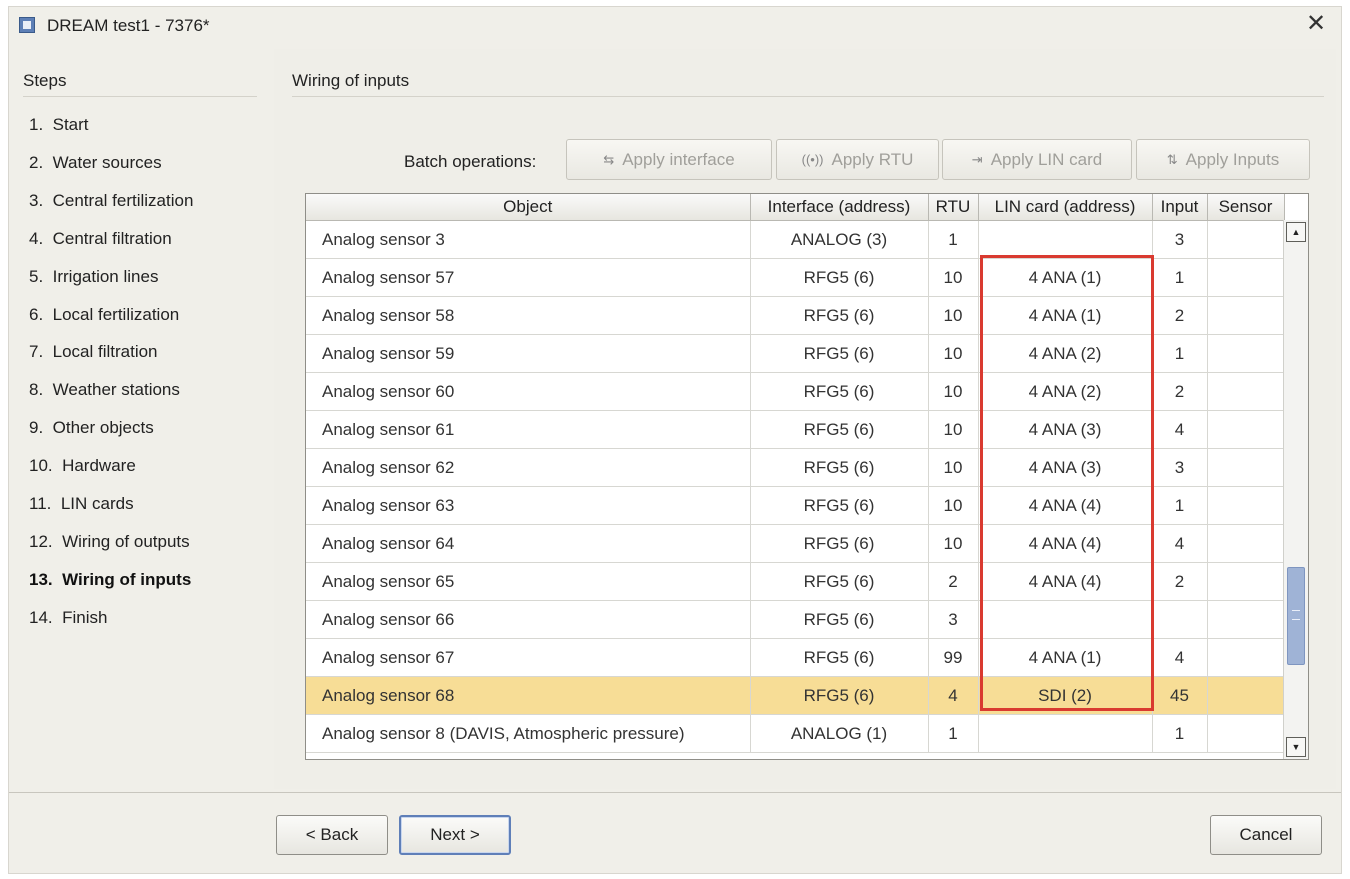 The height and width of the screenshot is (879, 1350). I want to click on scroll-thumb, so click(1296, 616).